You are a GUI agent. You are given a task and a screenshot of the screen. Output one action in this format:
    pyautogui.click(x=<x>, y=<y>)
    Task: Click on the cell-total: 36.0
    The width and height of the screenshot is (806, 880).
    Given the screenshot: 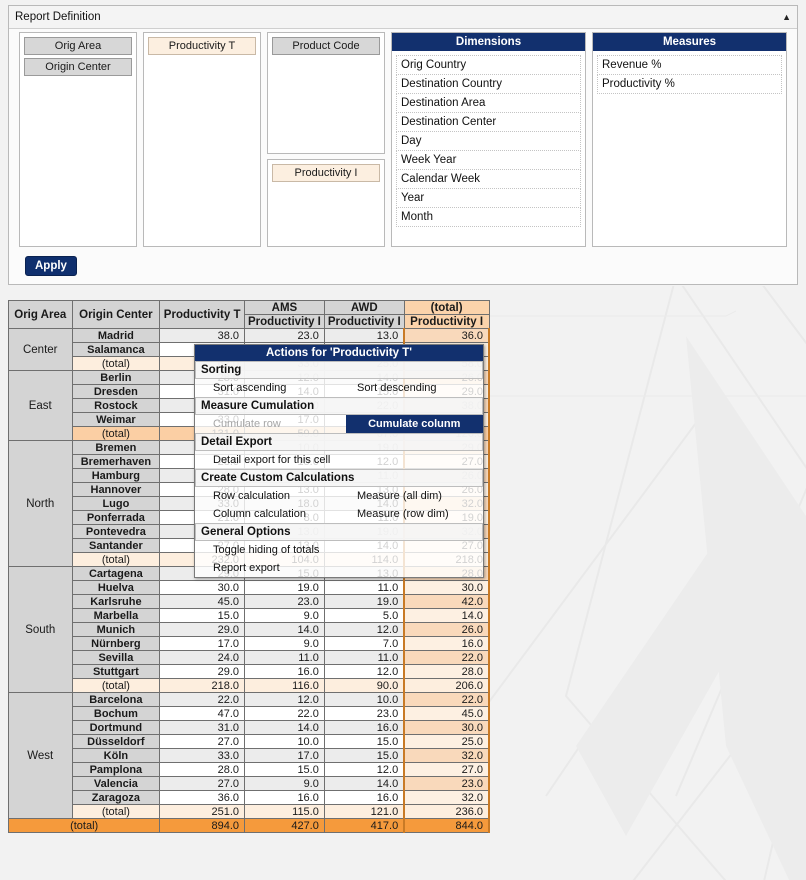 What is the action you would take?
    pyautogui.click(x=446, y=335)
    